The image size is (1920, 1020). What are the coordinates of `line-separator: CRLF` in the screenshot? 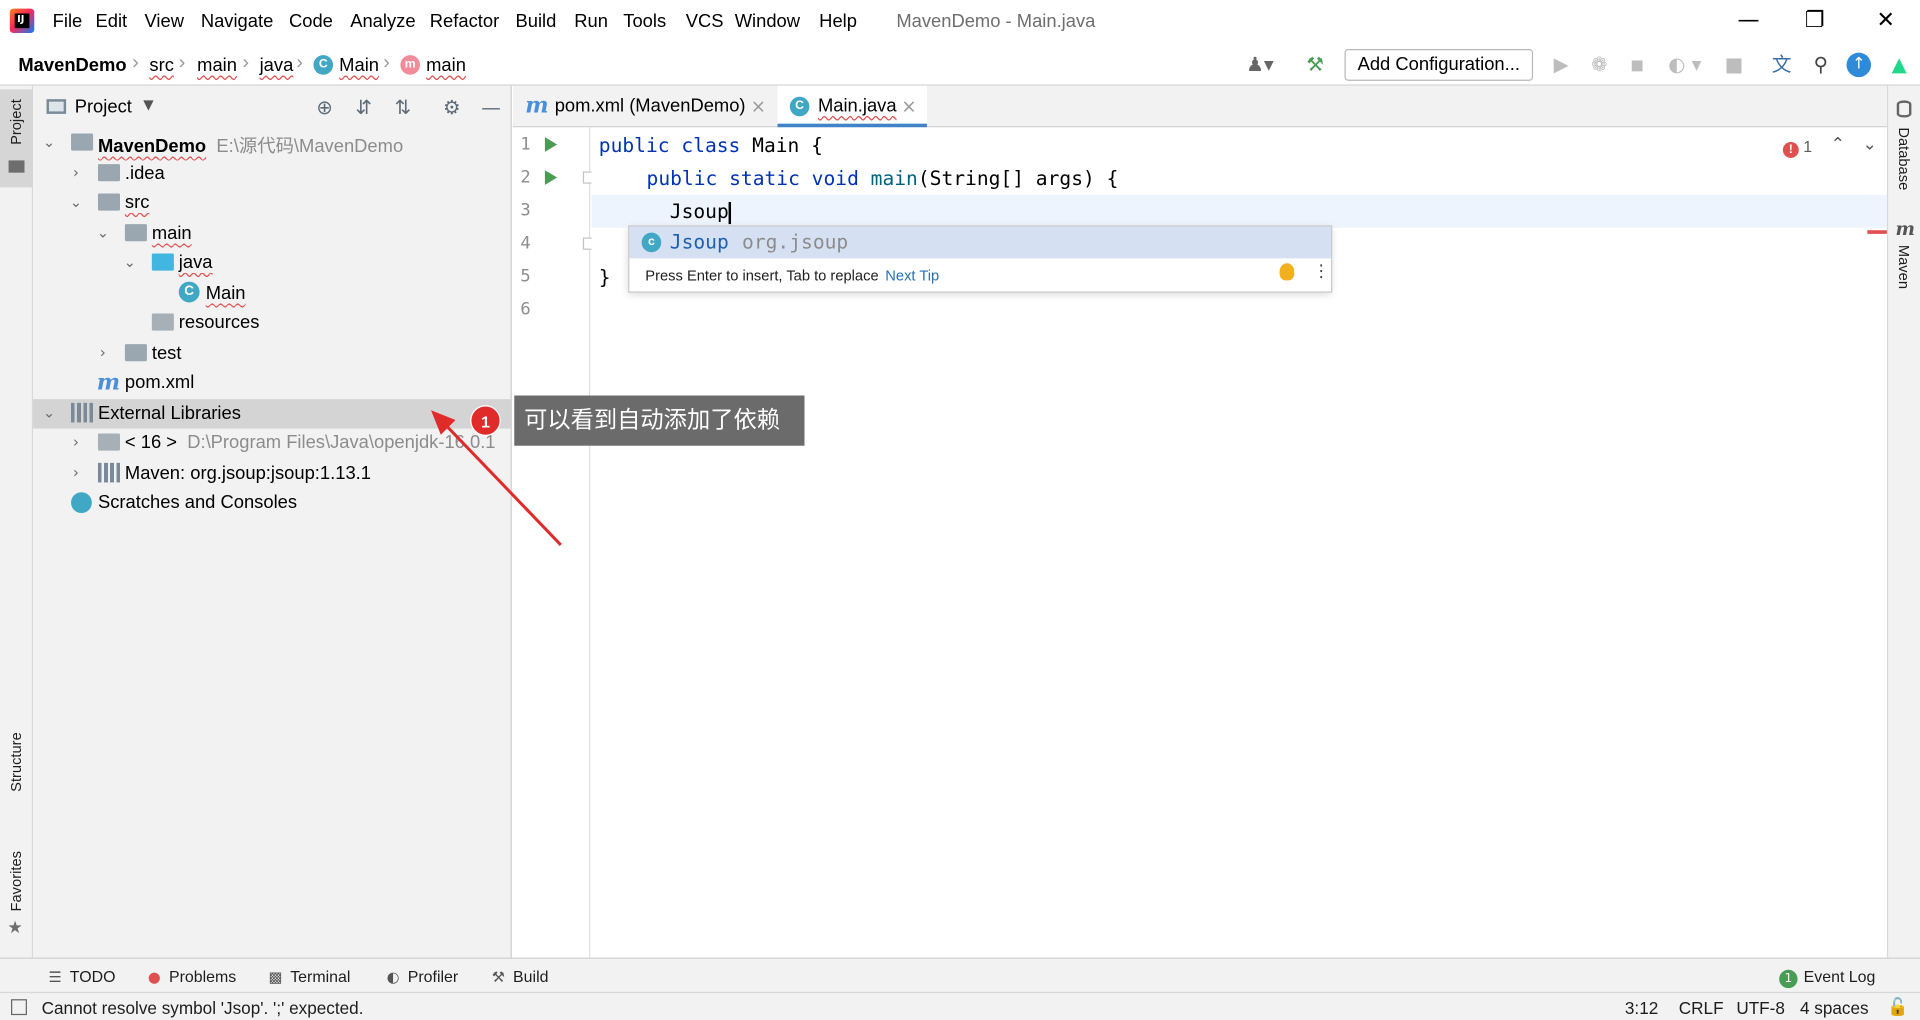 It's located at (1701, 1008).